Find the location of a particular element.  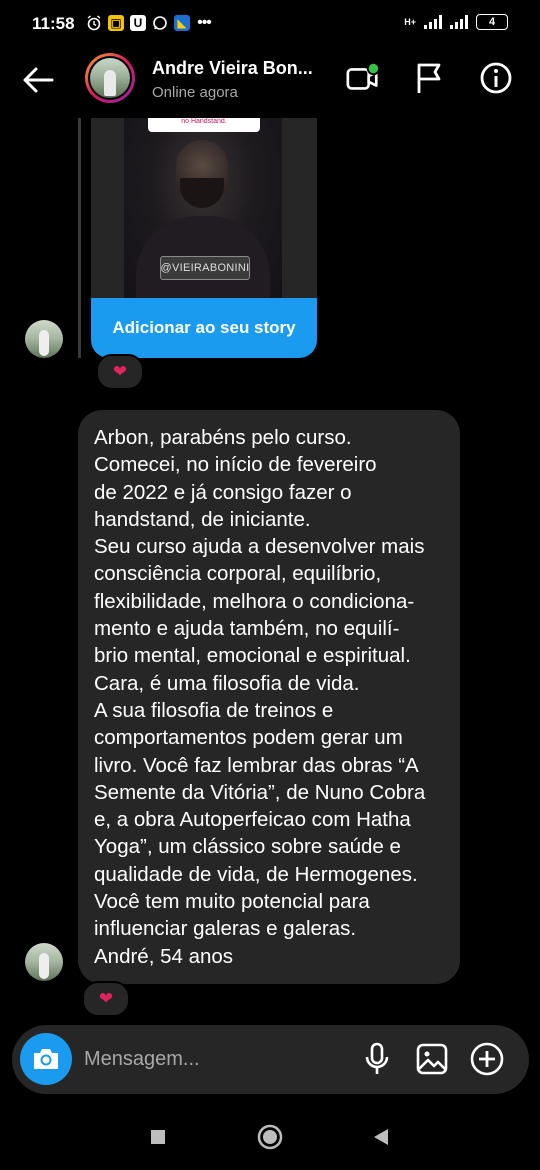

app-notification-icon: ◣ is located at coordinates (182, 23).